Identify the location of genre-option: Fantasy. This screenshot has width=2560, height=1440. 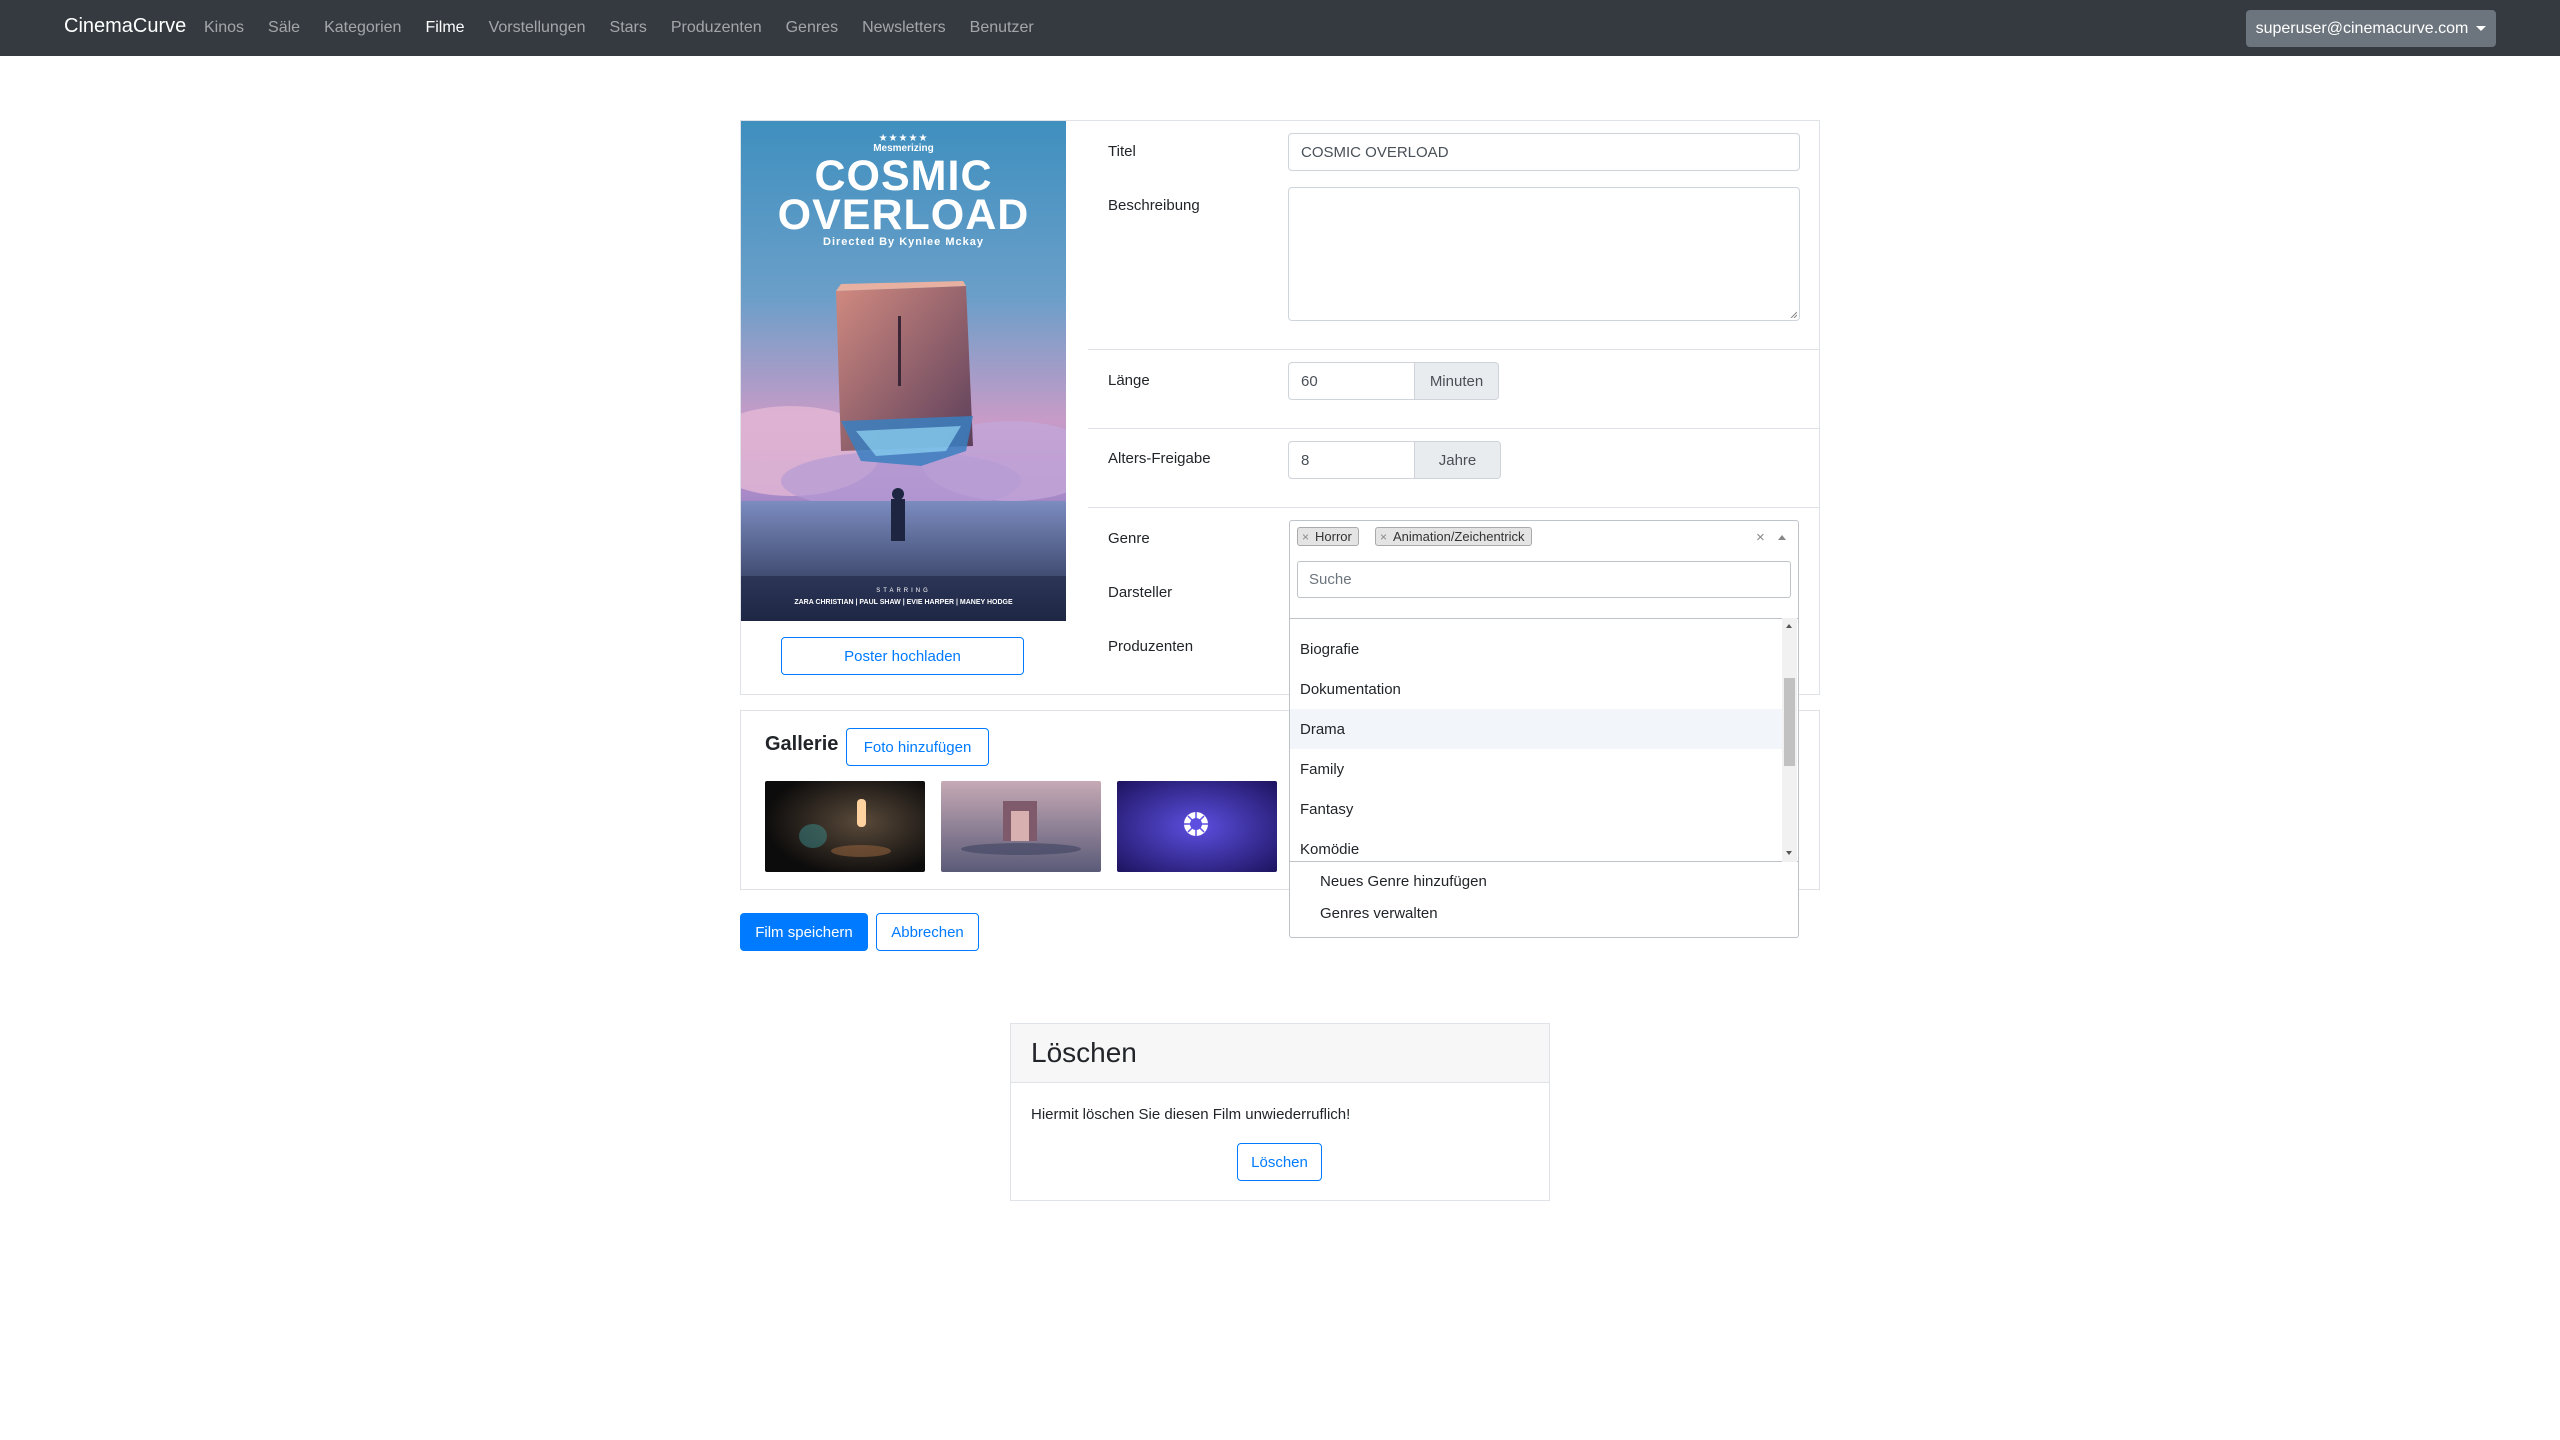
(1536, 809).